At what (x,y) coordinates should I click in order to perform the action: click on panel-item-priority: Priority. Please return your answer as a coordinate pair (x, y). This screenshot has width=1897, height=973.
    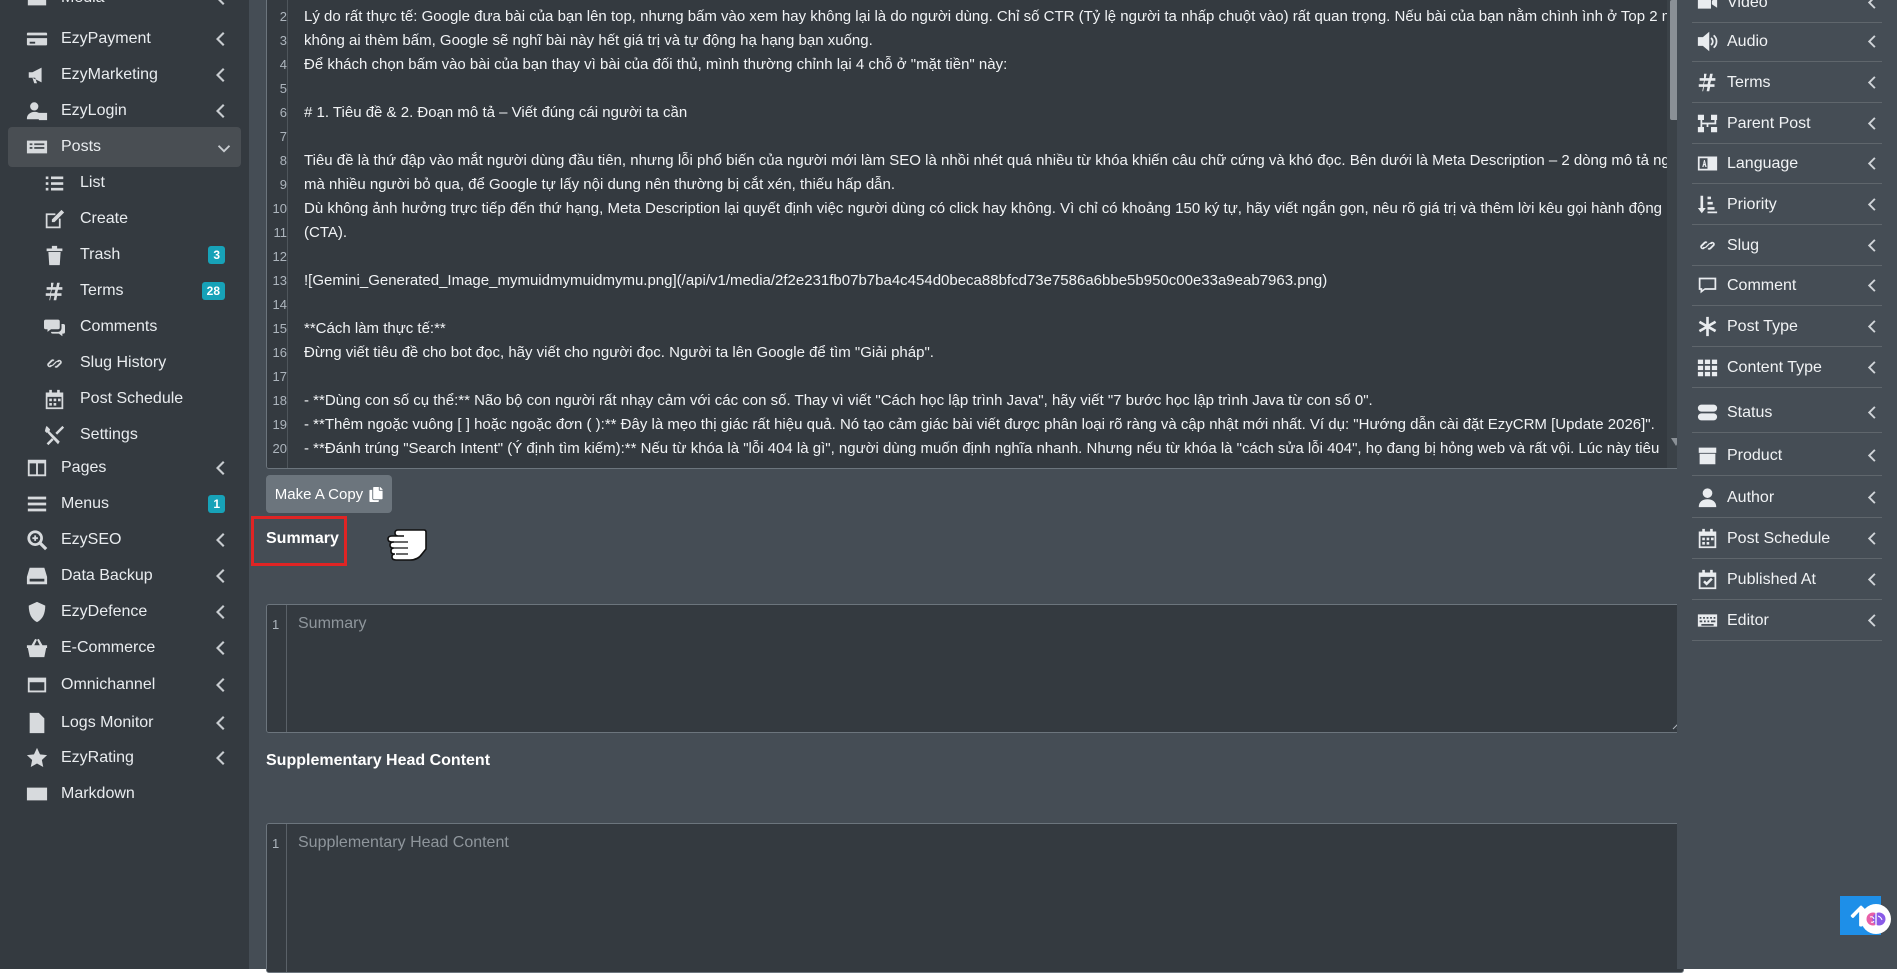
    Looking at the image, I should click on (1787, 205).